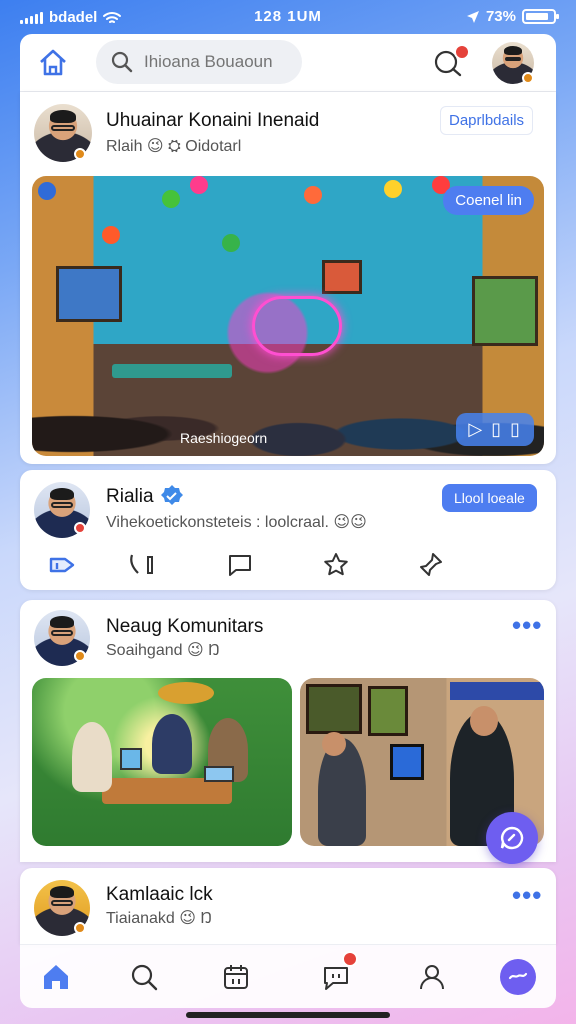 The height and width of the screenshot is (1024, 576). I want to click on post-card-4: Kamlaaic lck Tiaianakd 😉 Ŋ •••, so click(288, 906).